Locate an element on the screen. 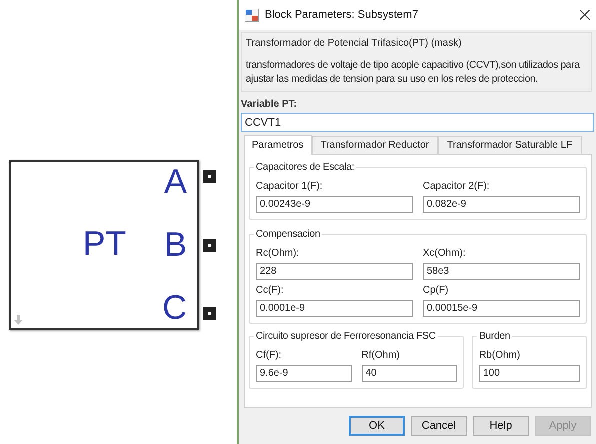 This screenshot has width=596, height=444. mask-description: transformadores de voltaje de tipo acople capacitivo (CCVT),son utilizados para ajustar las medidas de tension para su uso en los reles de proteccion. is located at coordinates (413, 73).